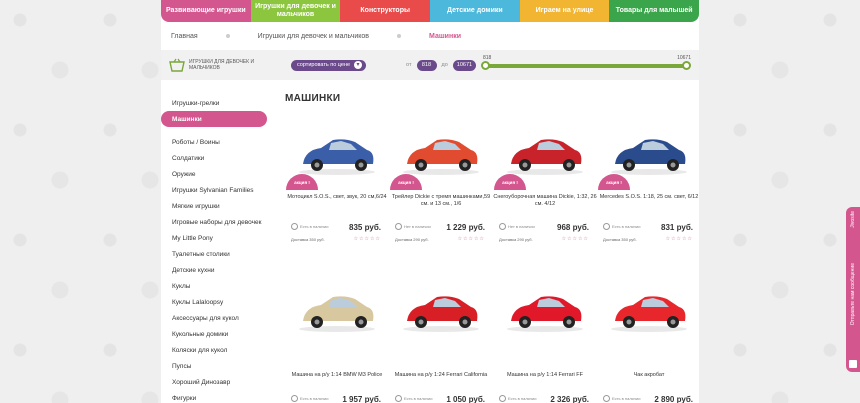 The width and height of the screenshot is (860, 403). What do you see at coordinates (485, 65) in the screenshot?
I see `slider-min-handle` at bounding box center [485, 65].